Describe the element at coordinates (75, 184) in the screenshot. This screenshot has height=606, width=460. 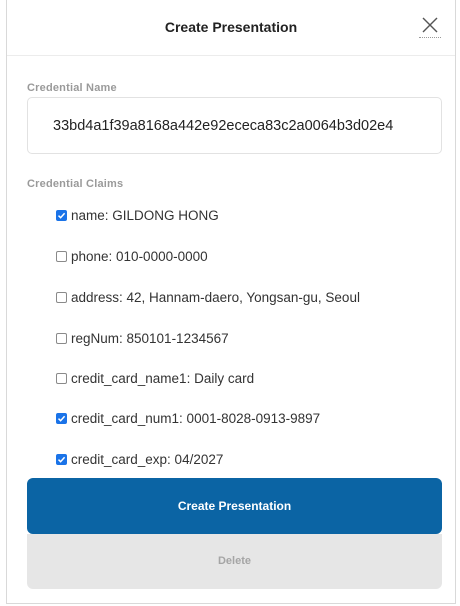
I see `credential-claims-label: Credential Claims` at that location.